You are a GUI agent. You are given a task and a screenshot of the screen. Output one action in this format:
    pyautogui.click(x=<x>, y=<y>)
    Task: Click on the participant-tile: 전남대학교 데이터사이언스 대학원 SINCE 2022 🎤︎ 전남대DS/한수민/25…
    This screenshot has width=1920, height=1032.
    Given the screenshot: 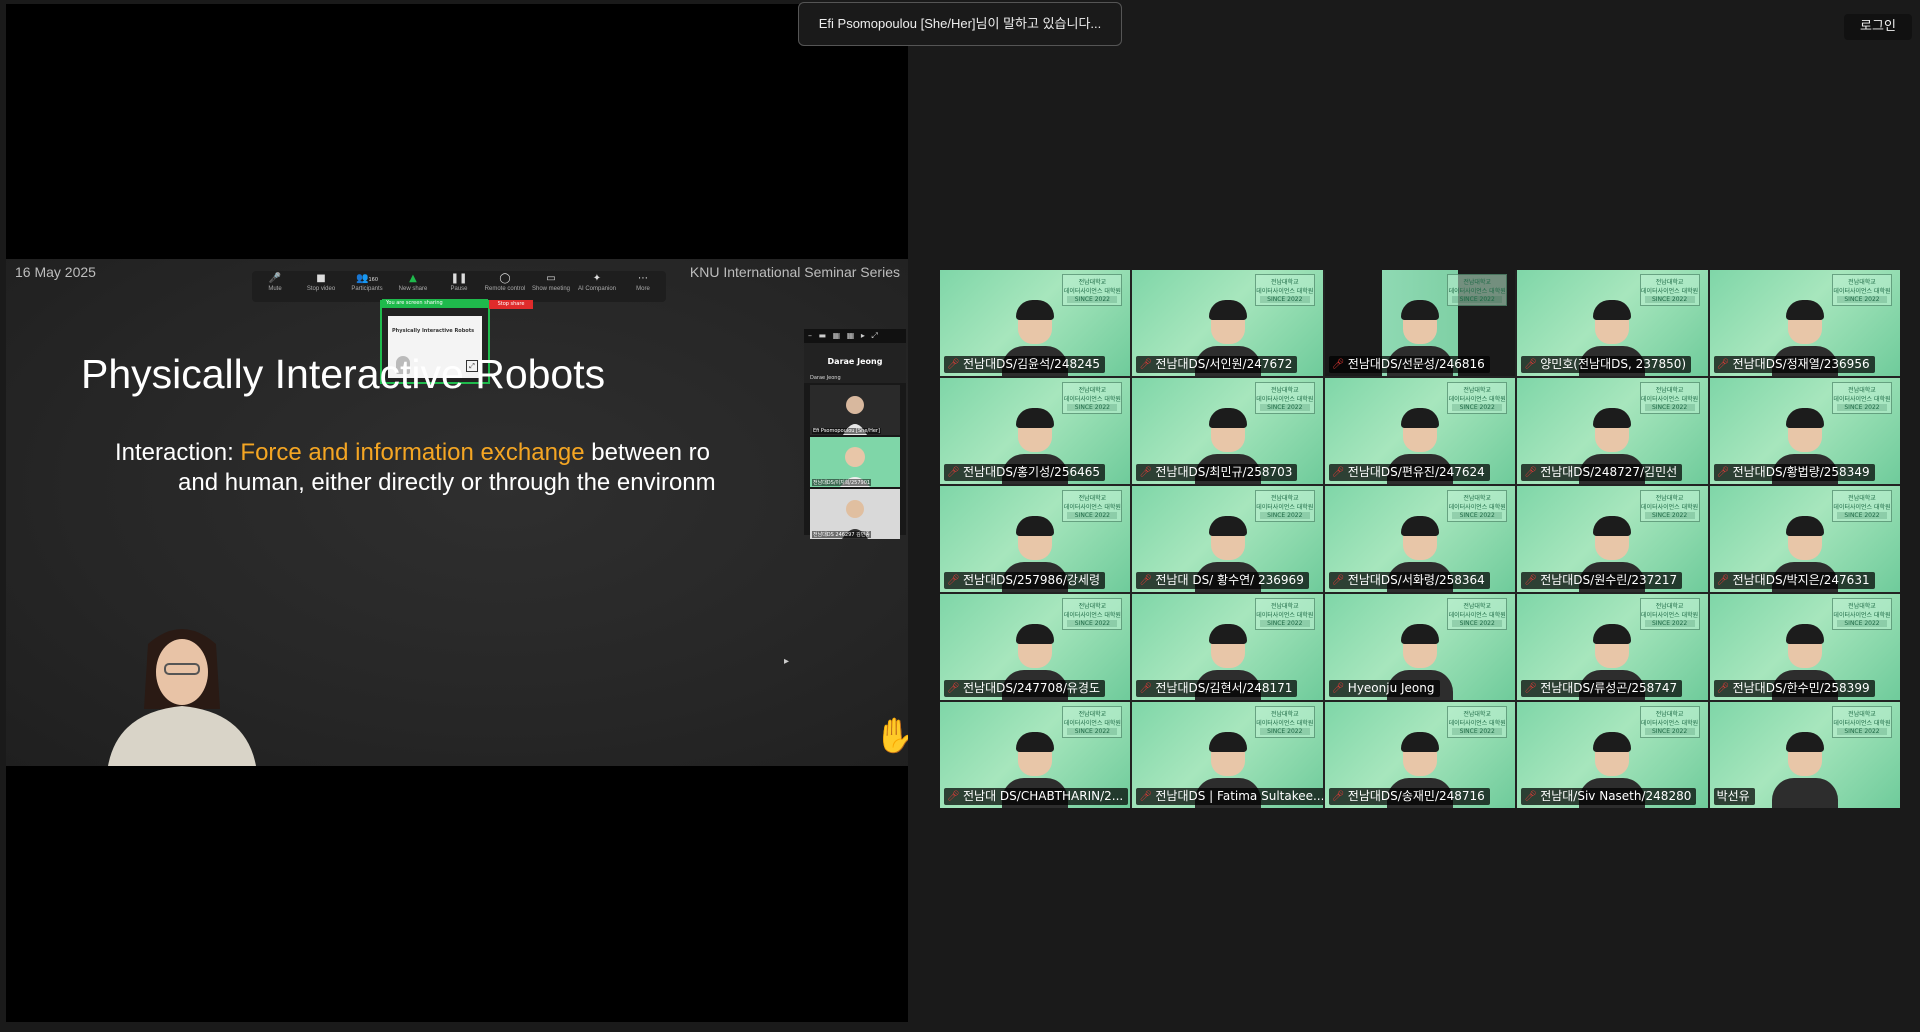 What is the action you would take?
    pyautogui.click(x=1804, y=647)
    